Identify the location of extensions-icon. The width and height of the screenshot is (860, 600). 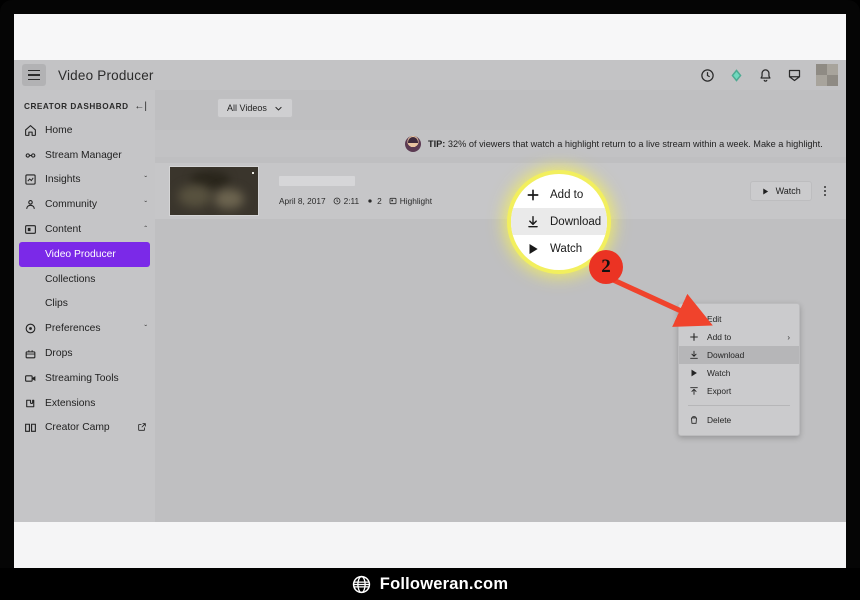
(30, 403).